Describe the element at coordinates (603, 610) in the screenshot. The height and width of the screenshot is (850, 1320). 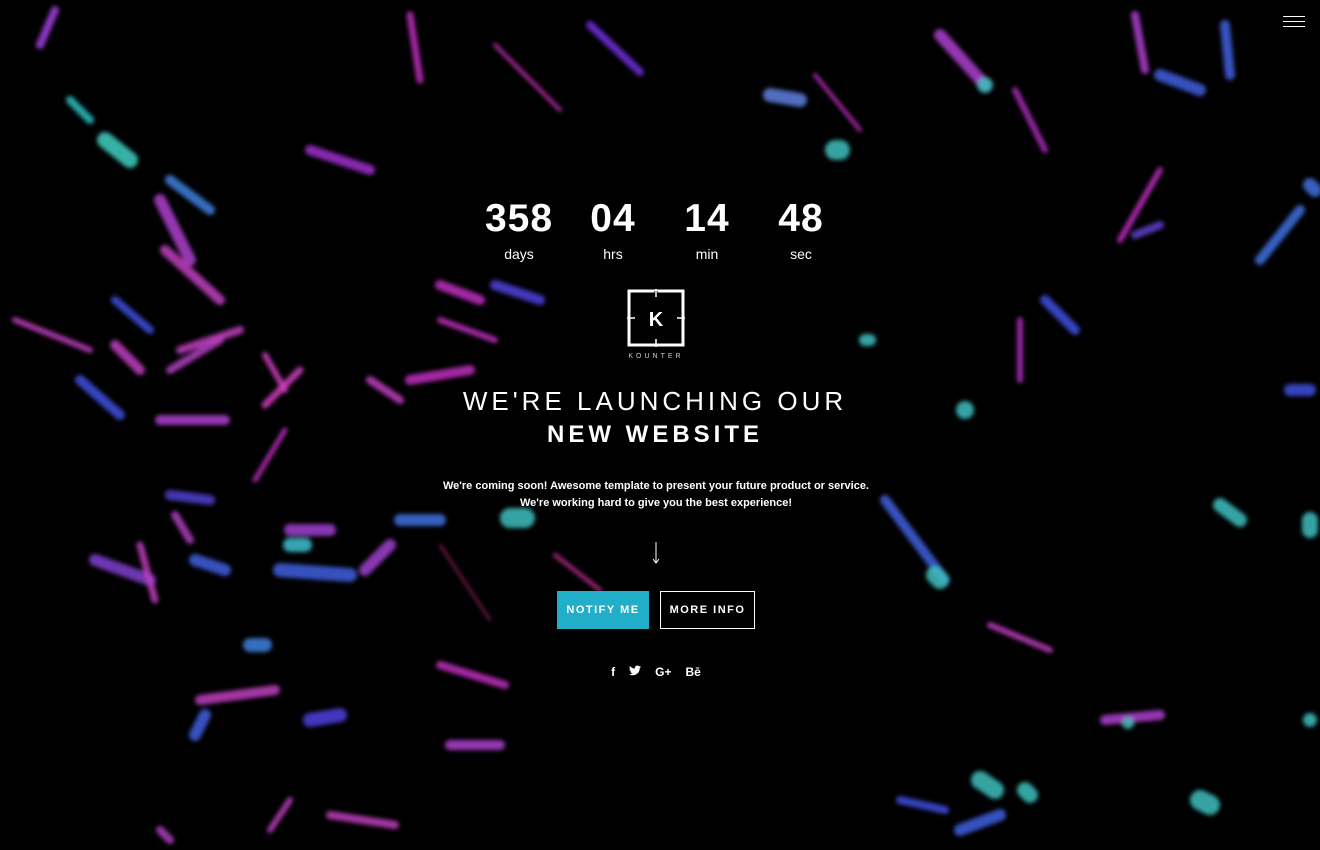
I see `notify-me-button: NOTIFY ME` at that location.